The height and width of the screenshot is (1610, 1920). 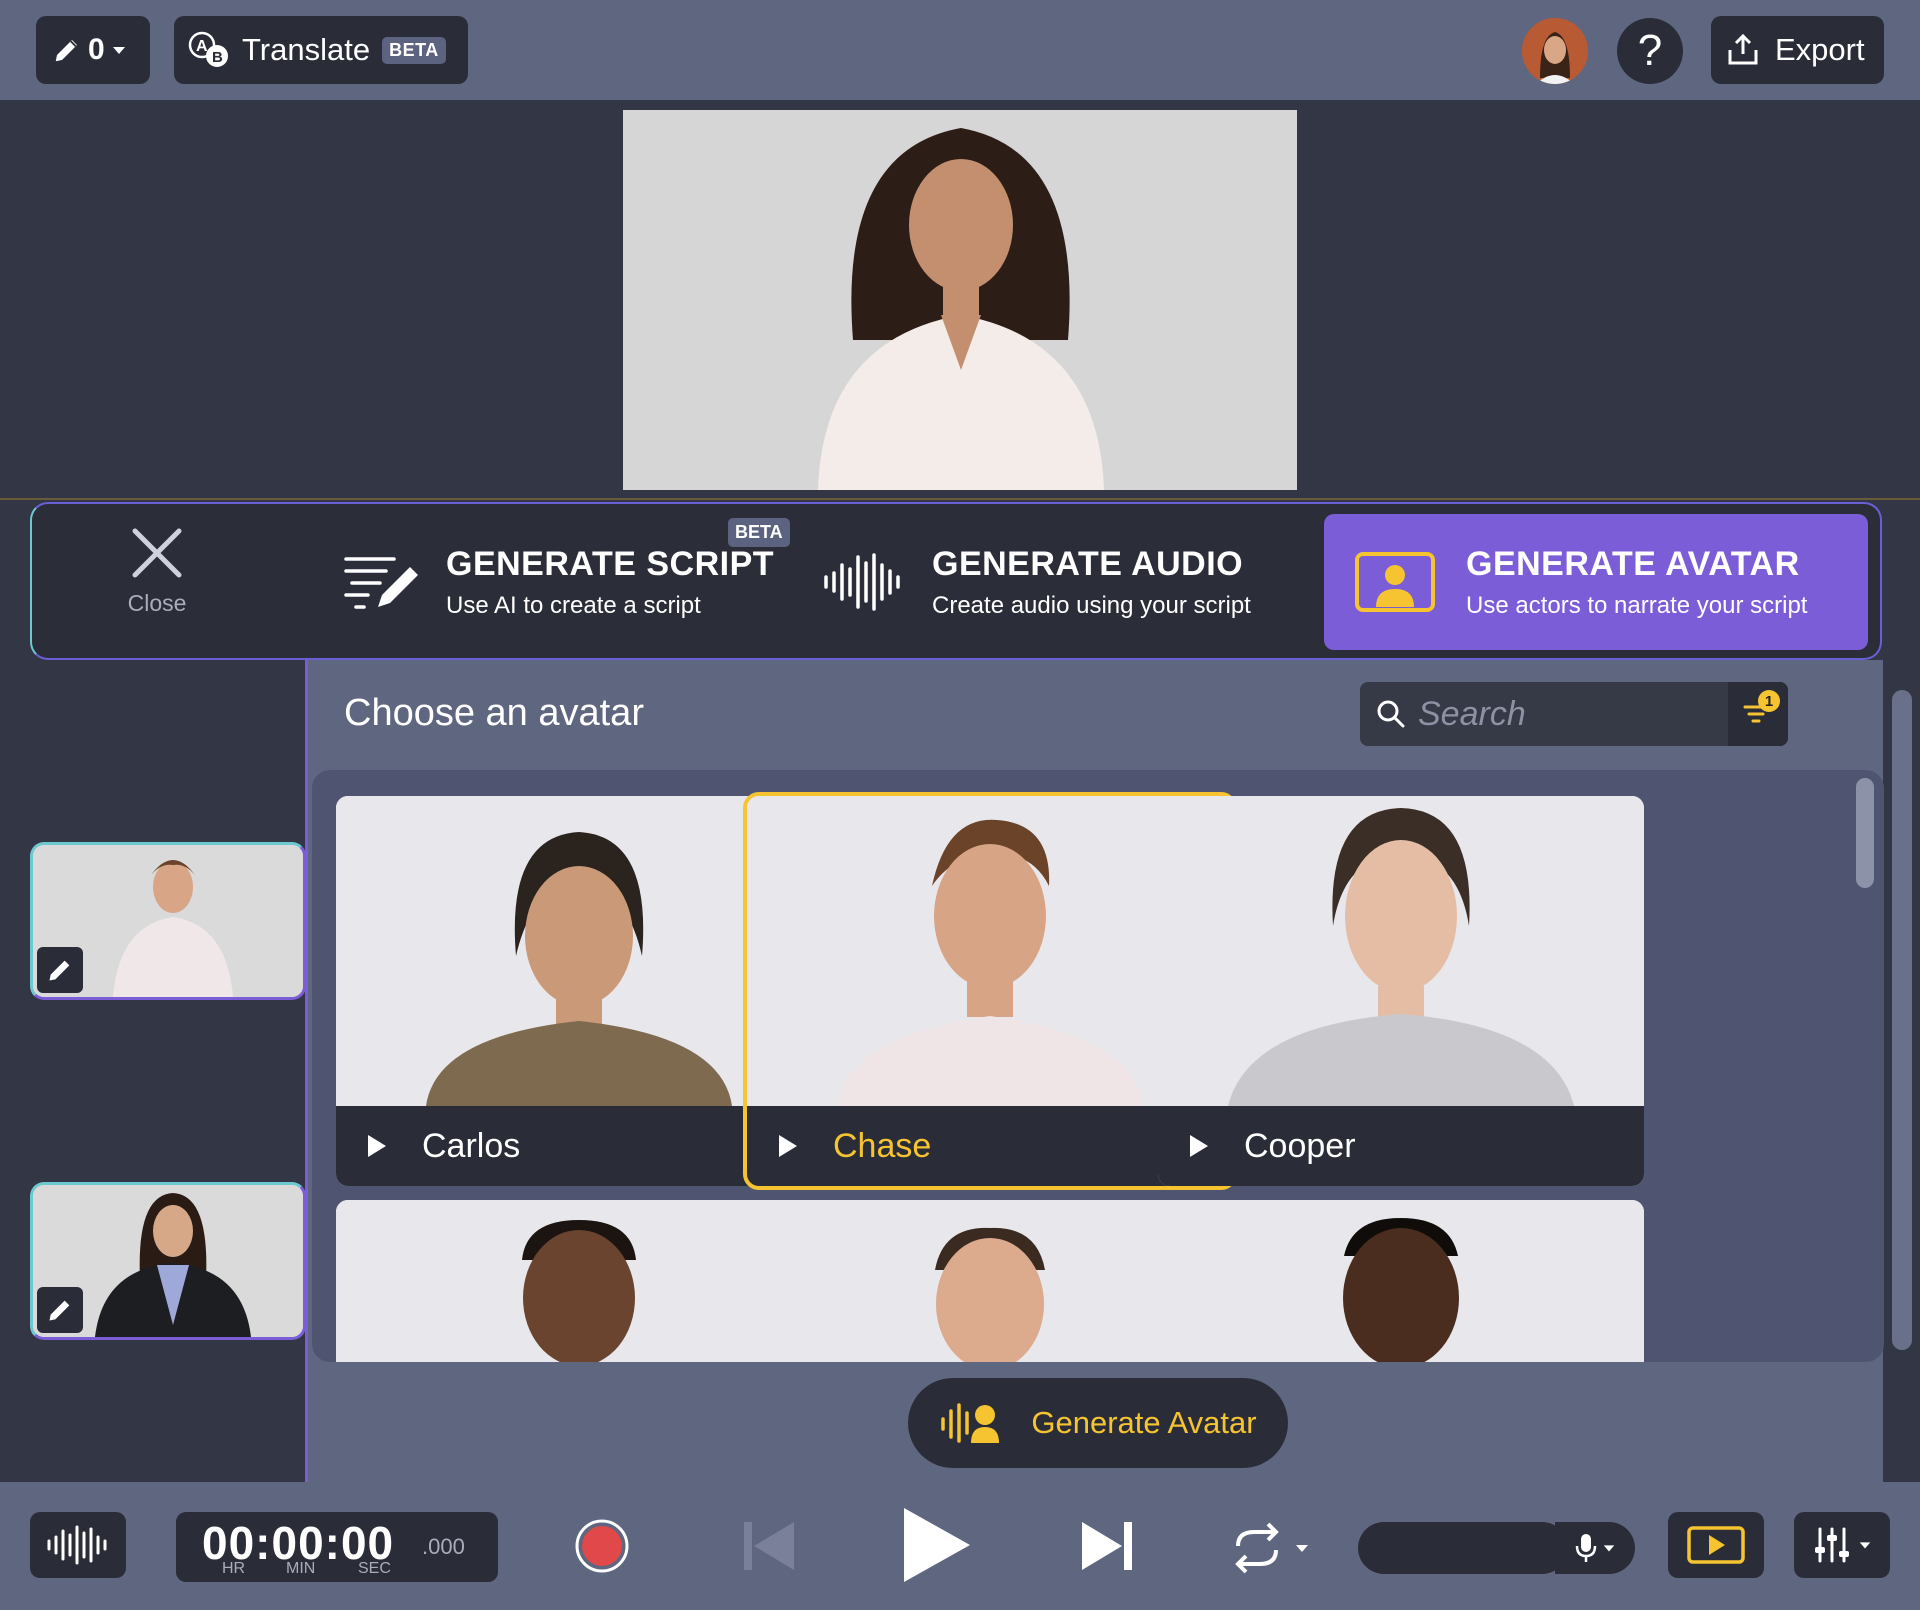 I want to click on play-button, so click(x=937, y=1545).